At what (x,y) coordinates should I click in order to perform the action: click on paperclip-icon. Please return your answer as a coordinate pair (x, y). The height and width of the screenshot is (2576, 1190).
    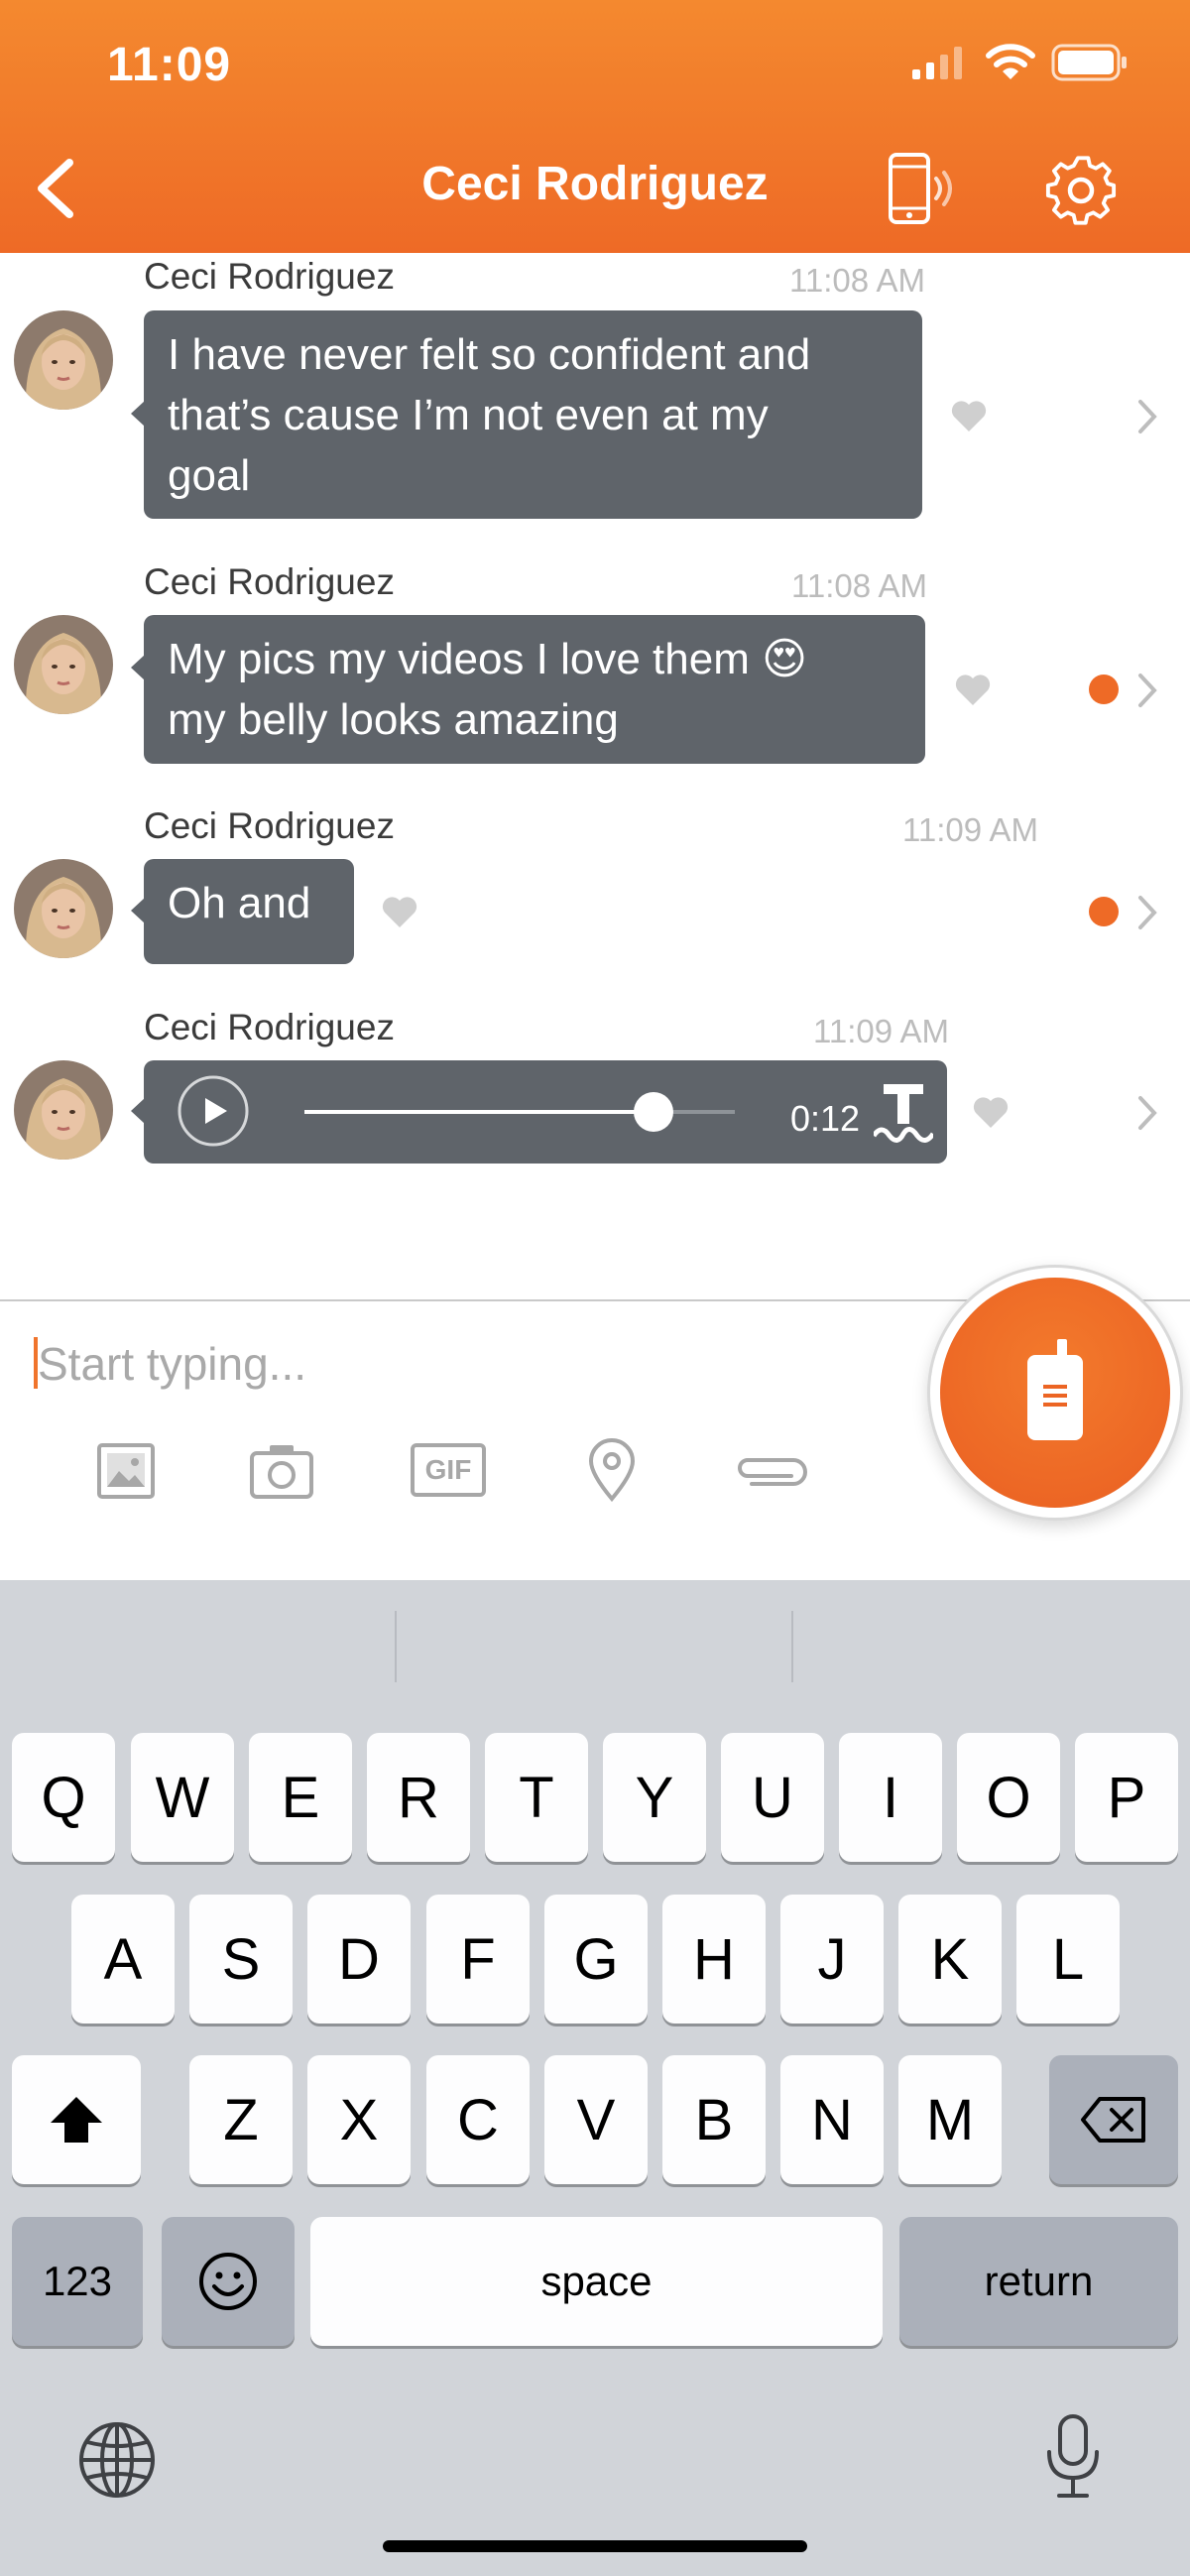
    Looking at the image, I should click on (771, 1472).